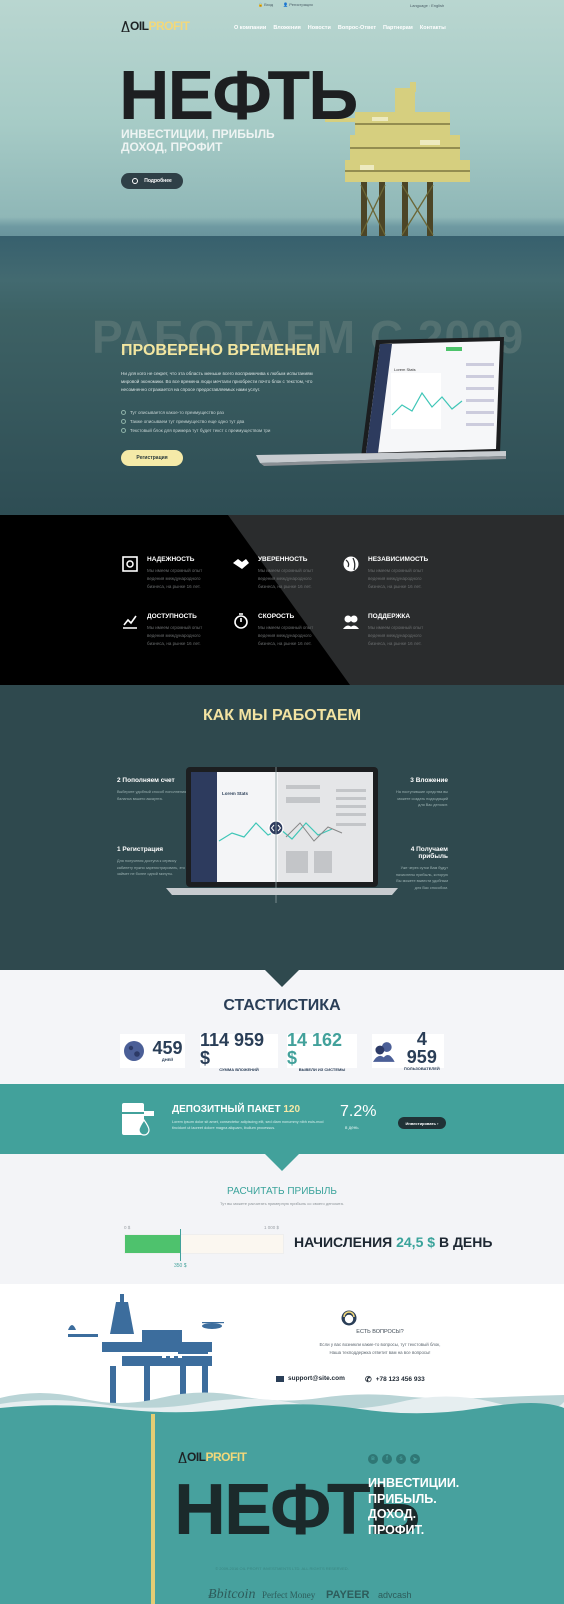 The height and width of the screenshot is (1604, 564). What do you see at coordinates (348, 1595) in the screenshot?
I see `payeer-logo: PAYEER` at bounding box center [348, 1595].